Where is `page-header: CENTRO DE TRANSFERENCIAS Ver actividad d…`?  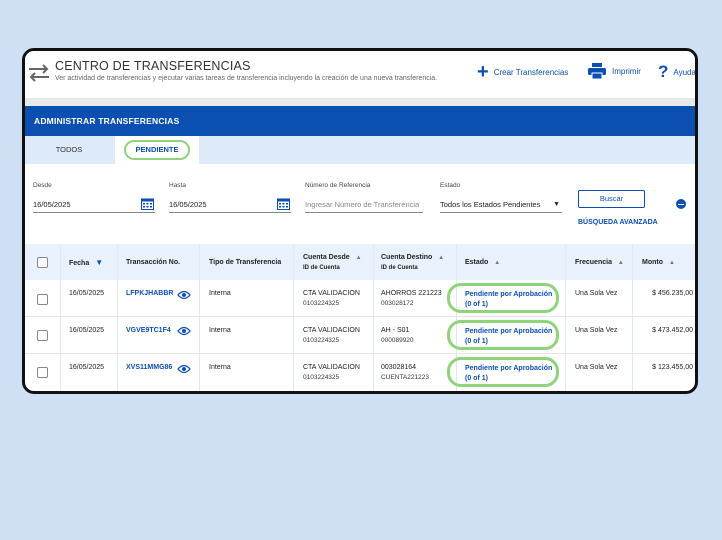 page-header: CENTRO DE TRANSFERENCIAS Ver actividad d… is located at coordinates (360, 75).